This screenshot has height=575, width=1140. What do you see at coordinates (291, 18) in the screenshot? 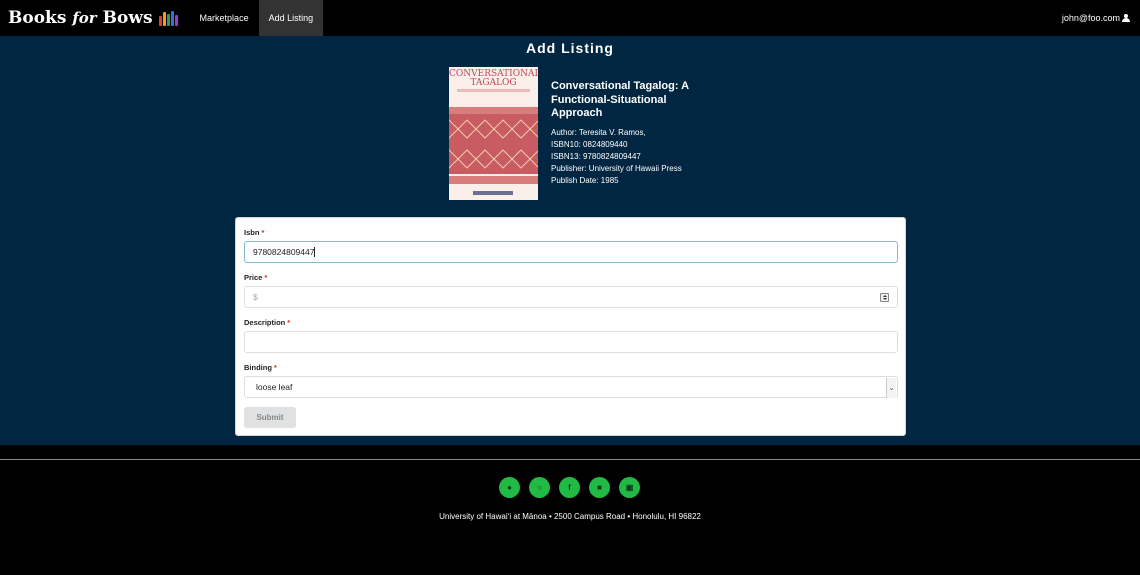
I see `nav-item-add-listing: Add Listing` at bounding box center [291, 18].